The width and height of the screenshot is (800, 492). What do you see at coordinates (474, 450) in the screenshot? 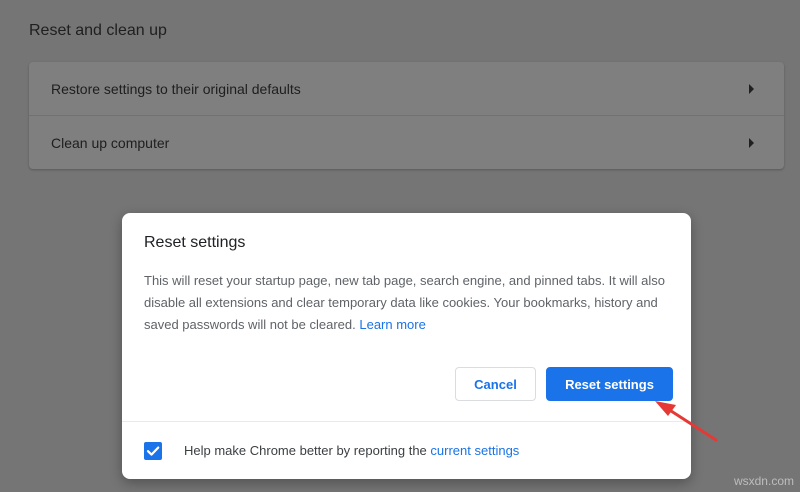
I see `current-settings-link: current settings` at bounding box center [474, 450].